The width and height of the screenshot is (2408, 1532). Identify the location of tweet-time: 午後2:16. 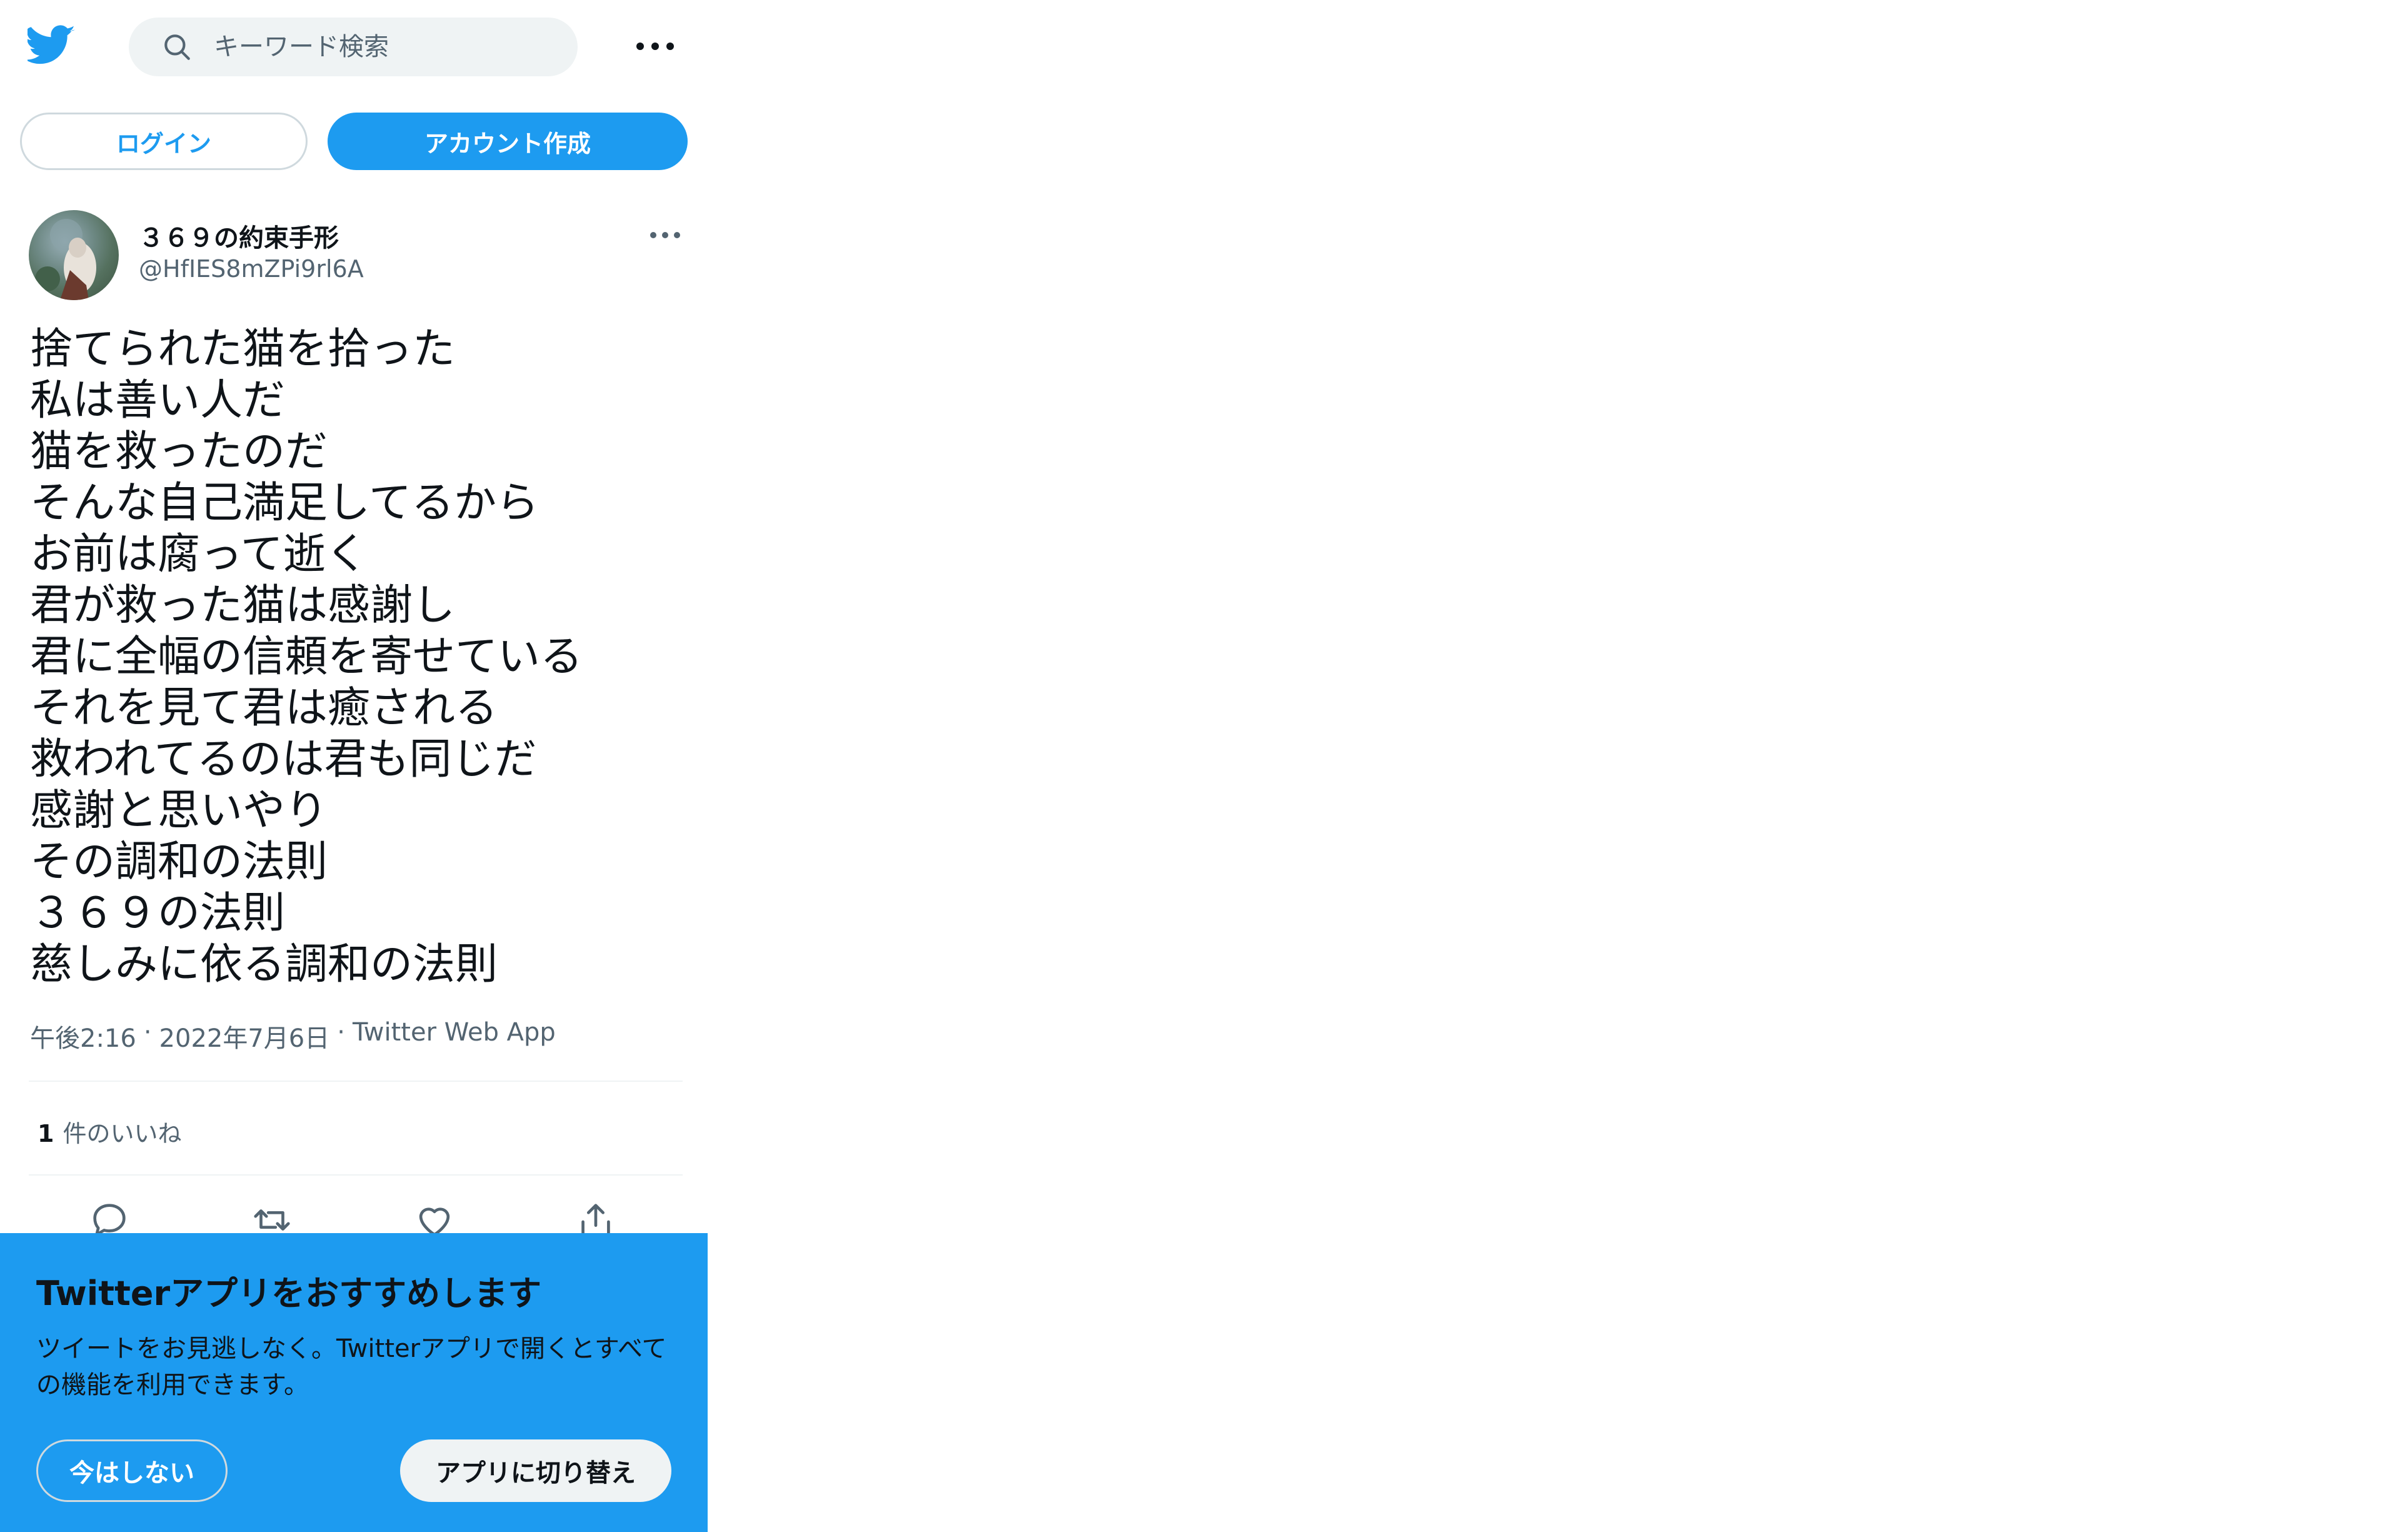
(83, 1036).